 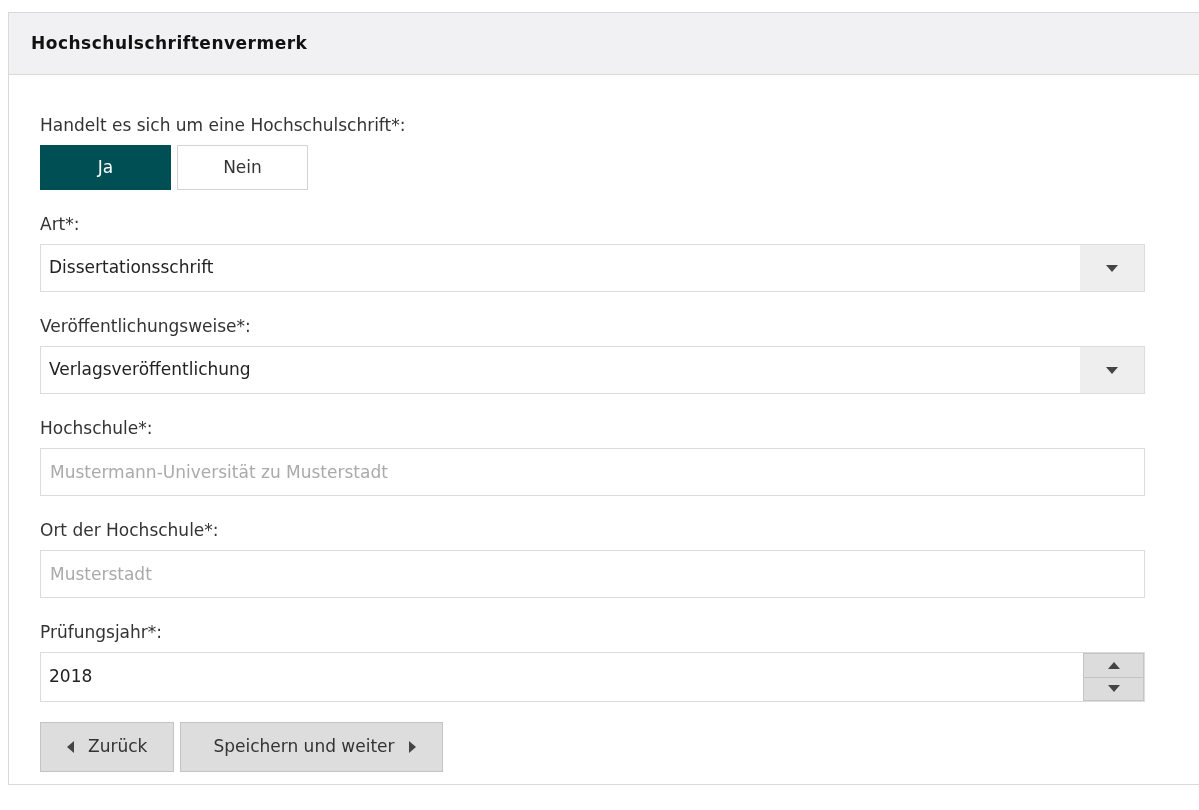 I want to click on field-label: Art*:, so click(x=60, y=224).